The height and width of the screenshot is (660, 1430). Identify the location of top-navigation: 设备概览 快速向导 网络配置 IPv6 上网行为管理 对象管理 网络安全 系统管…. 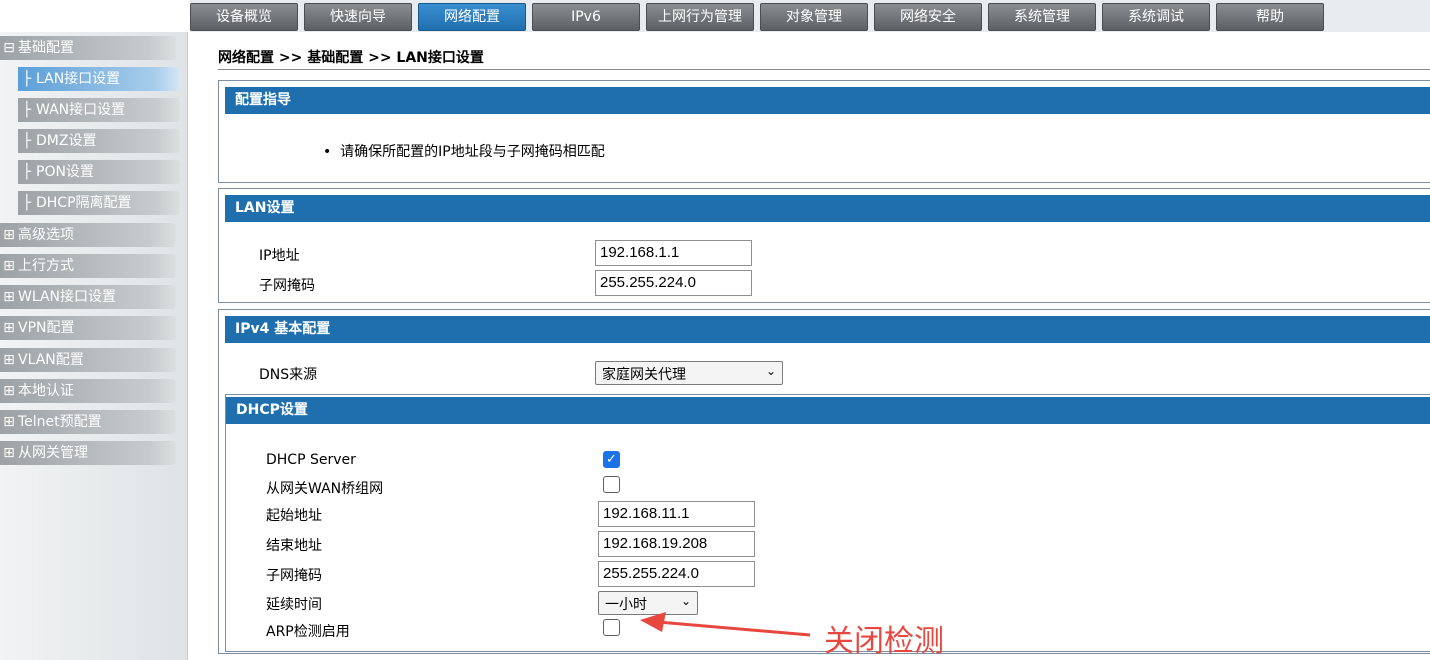
(715, 16).